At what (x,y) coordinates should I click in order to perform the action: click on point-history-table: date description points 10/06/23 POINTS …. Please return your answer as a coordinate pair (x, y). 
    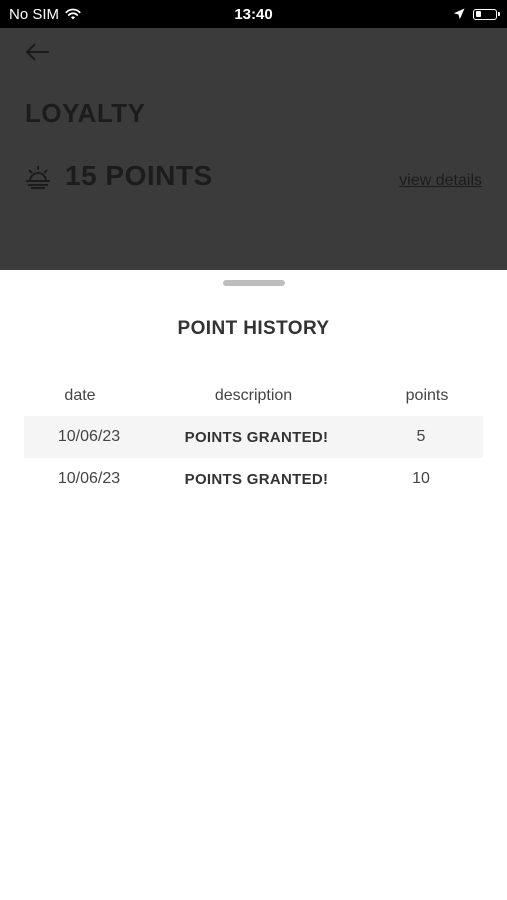
    Looking at the image, I should click on (253, 441).